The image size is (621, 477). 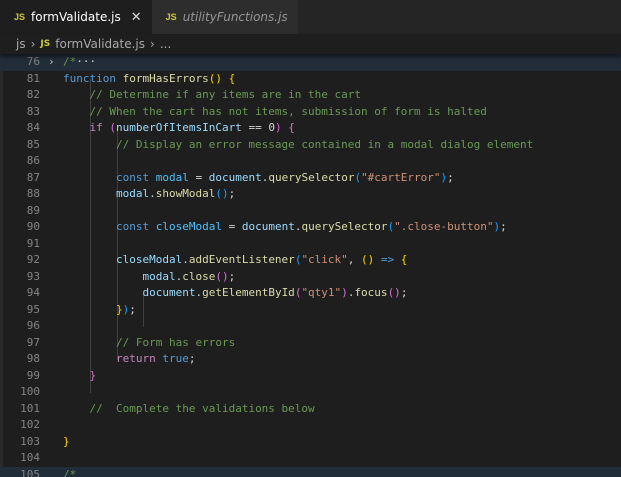 I want to click on code-line: 93 modal.close();, so click(x=310, y=277).